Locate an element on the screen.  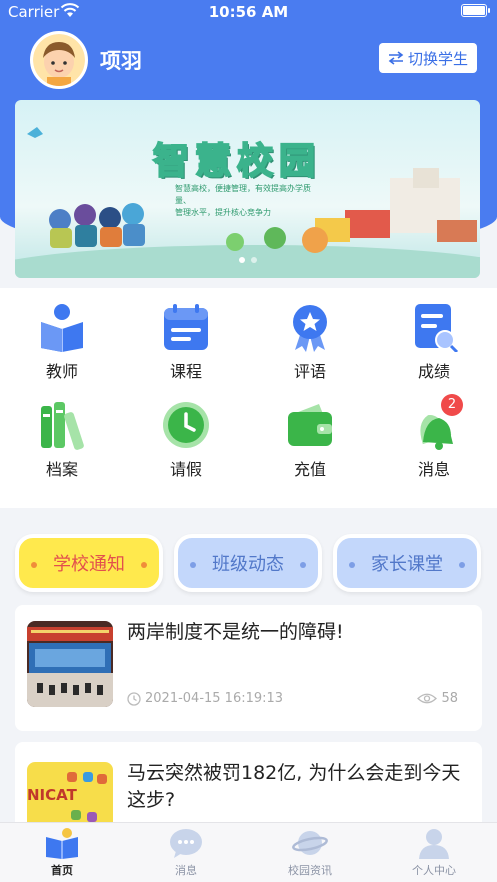
grid-item-label: 档案 is located at coordinates (61, 469).